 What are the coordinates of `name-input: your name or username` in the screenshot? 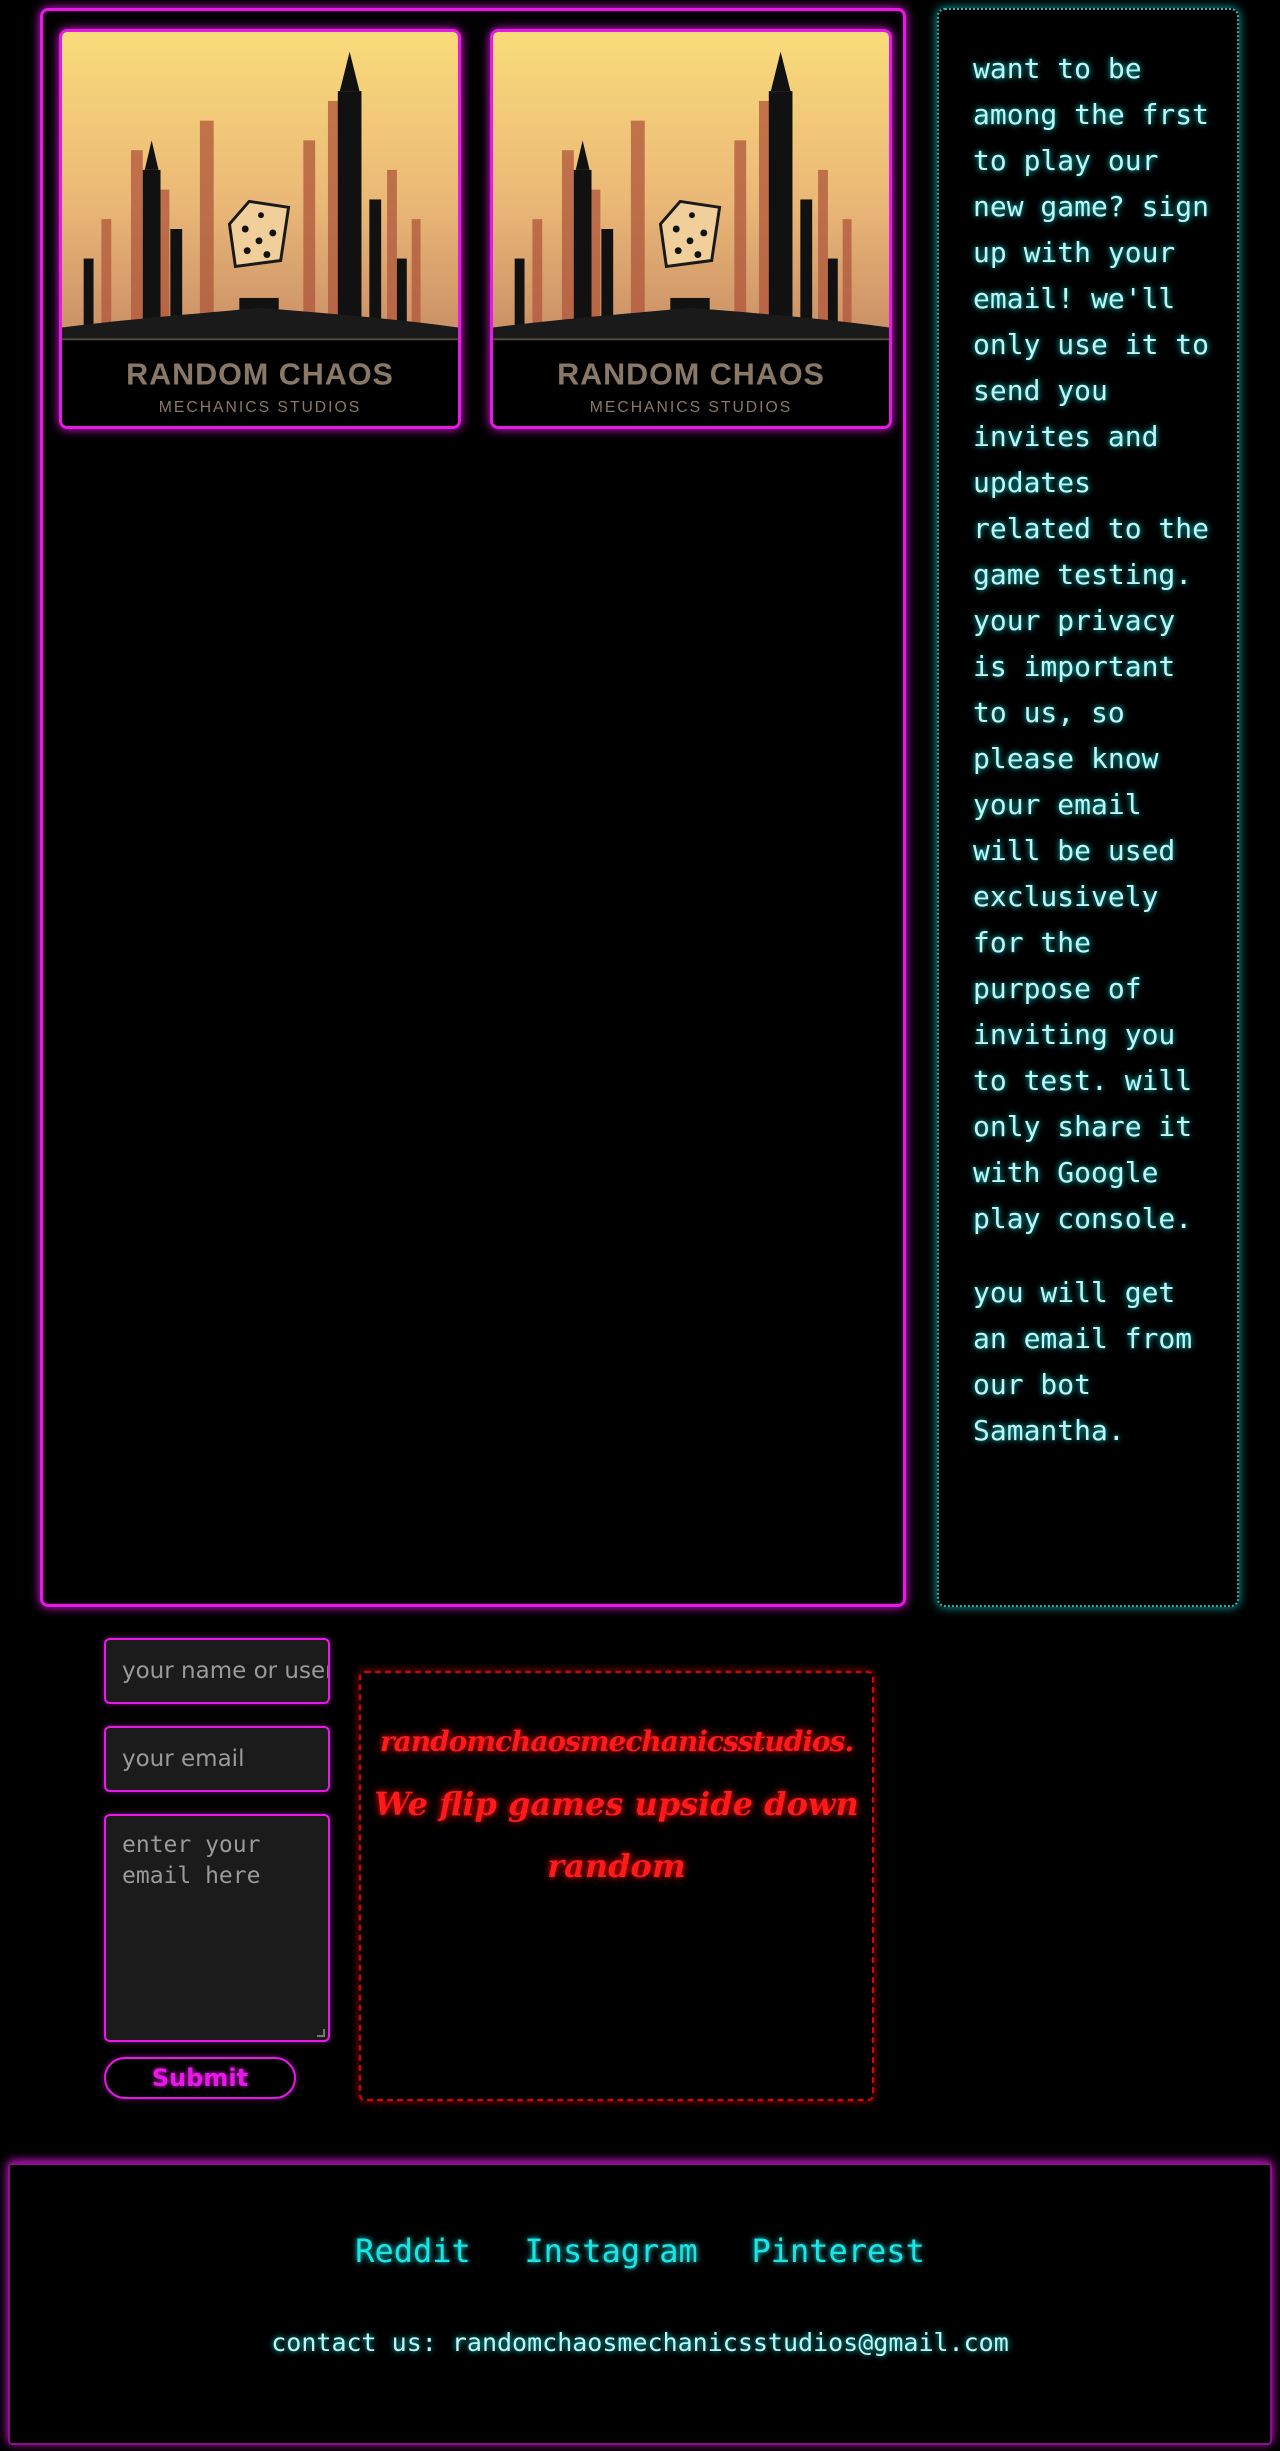 It's located at (217, 1671).